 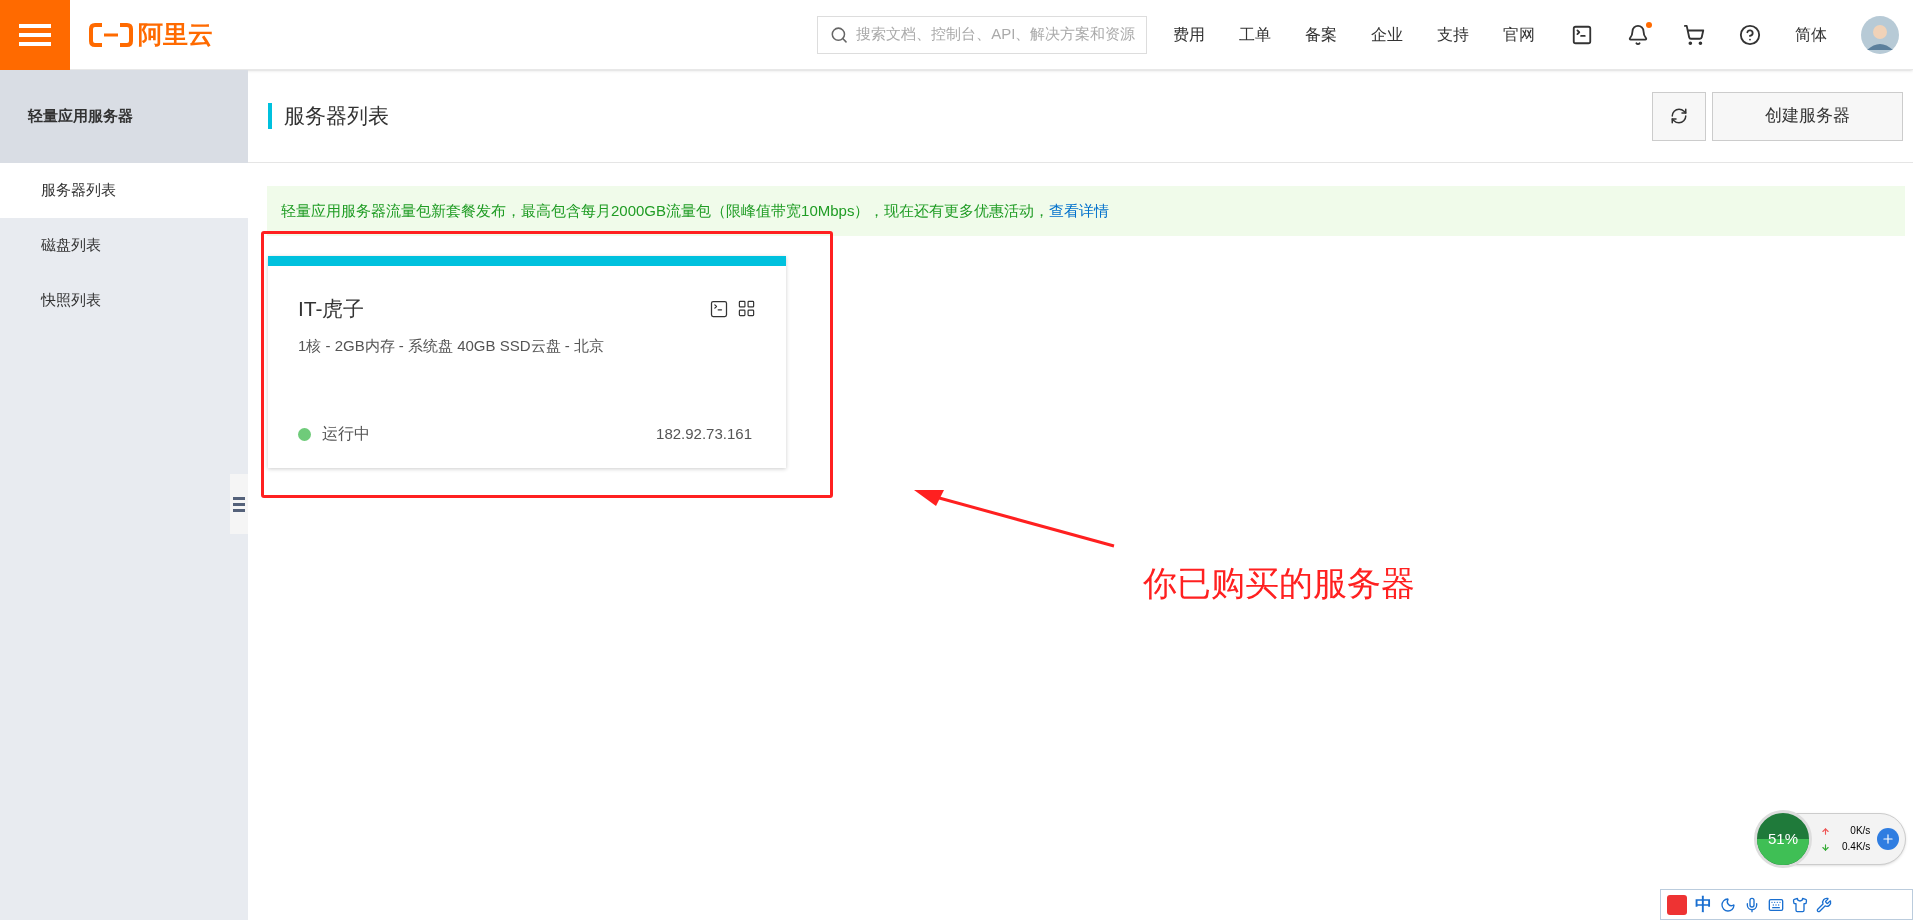 What do you see at coordinates (1387, 34) in the screenshot?
I see `nav-link: 企业` at bounding box center [1387, 34].